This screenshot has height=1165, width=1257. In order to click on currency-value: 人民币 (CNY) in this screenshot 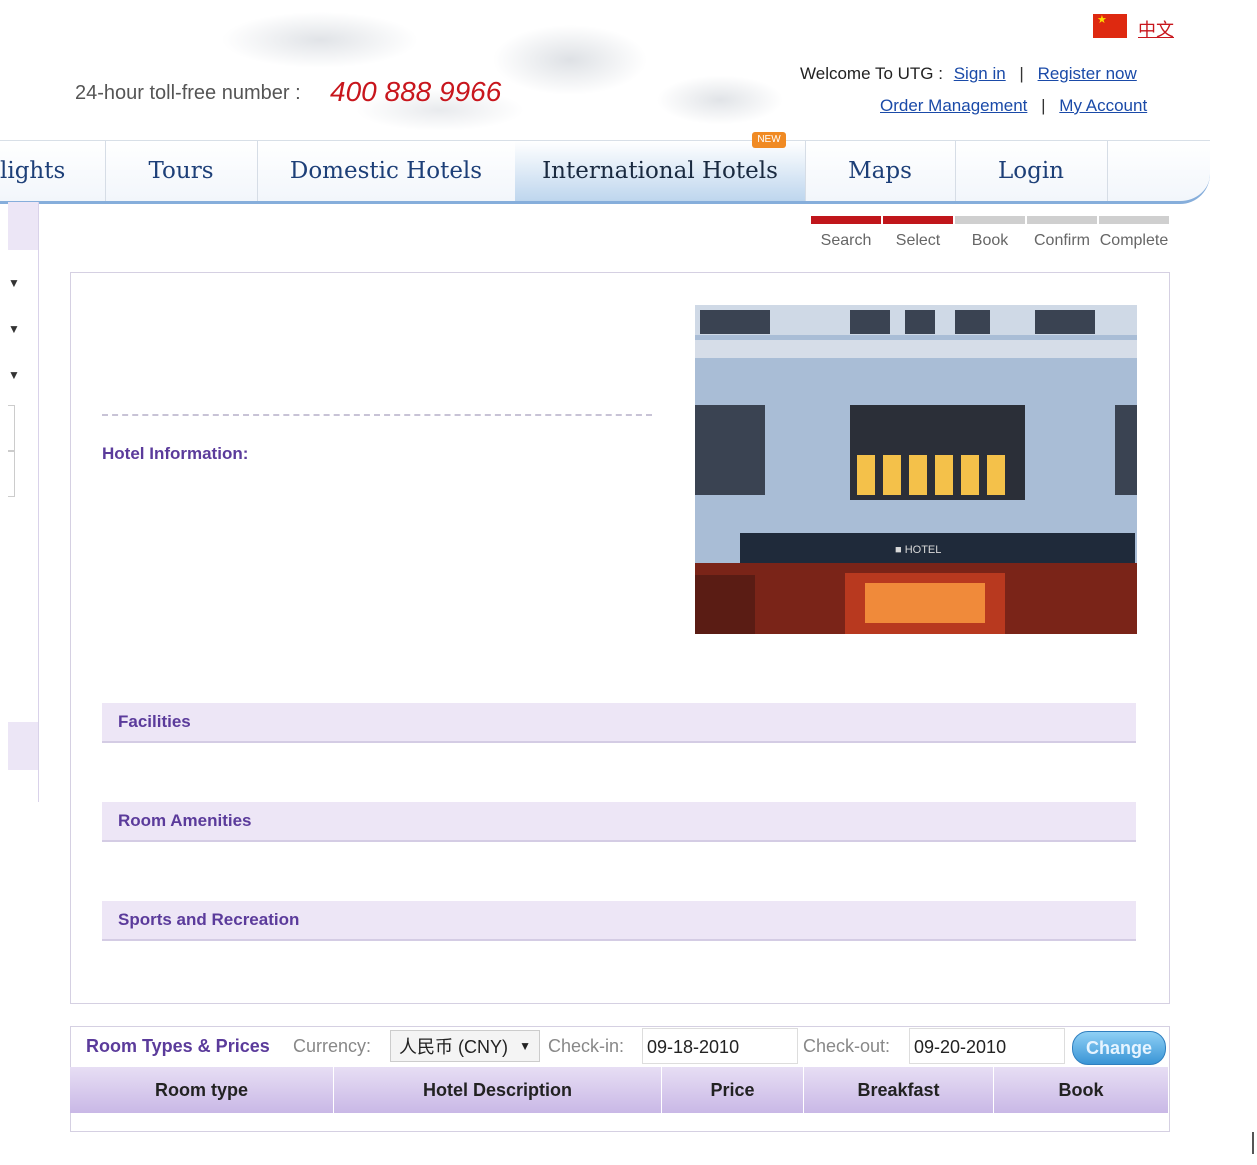, I will do `click(453, 1047)`.